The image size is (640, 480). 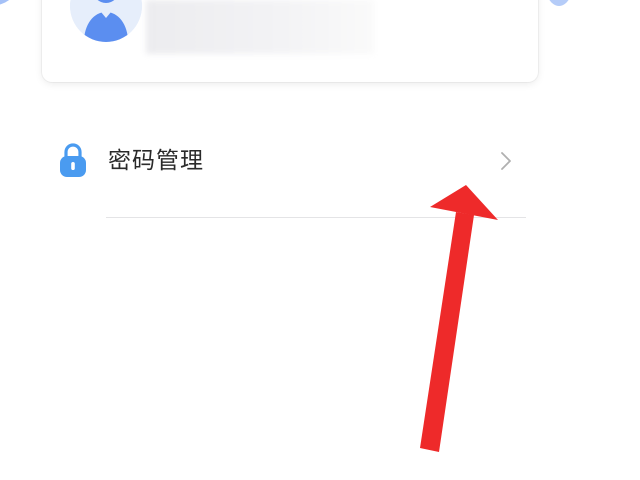 I want to click on row-divider, so click(x=316, y=217).